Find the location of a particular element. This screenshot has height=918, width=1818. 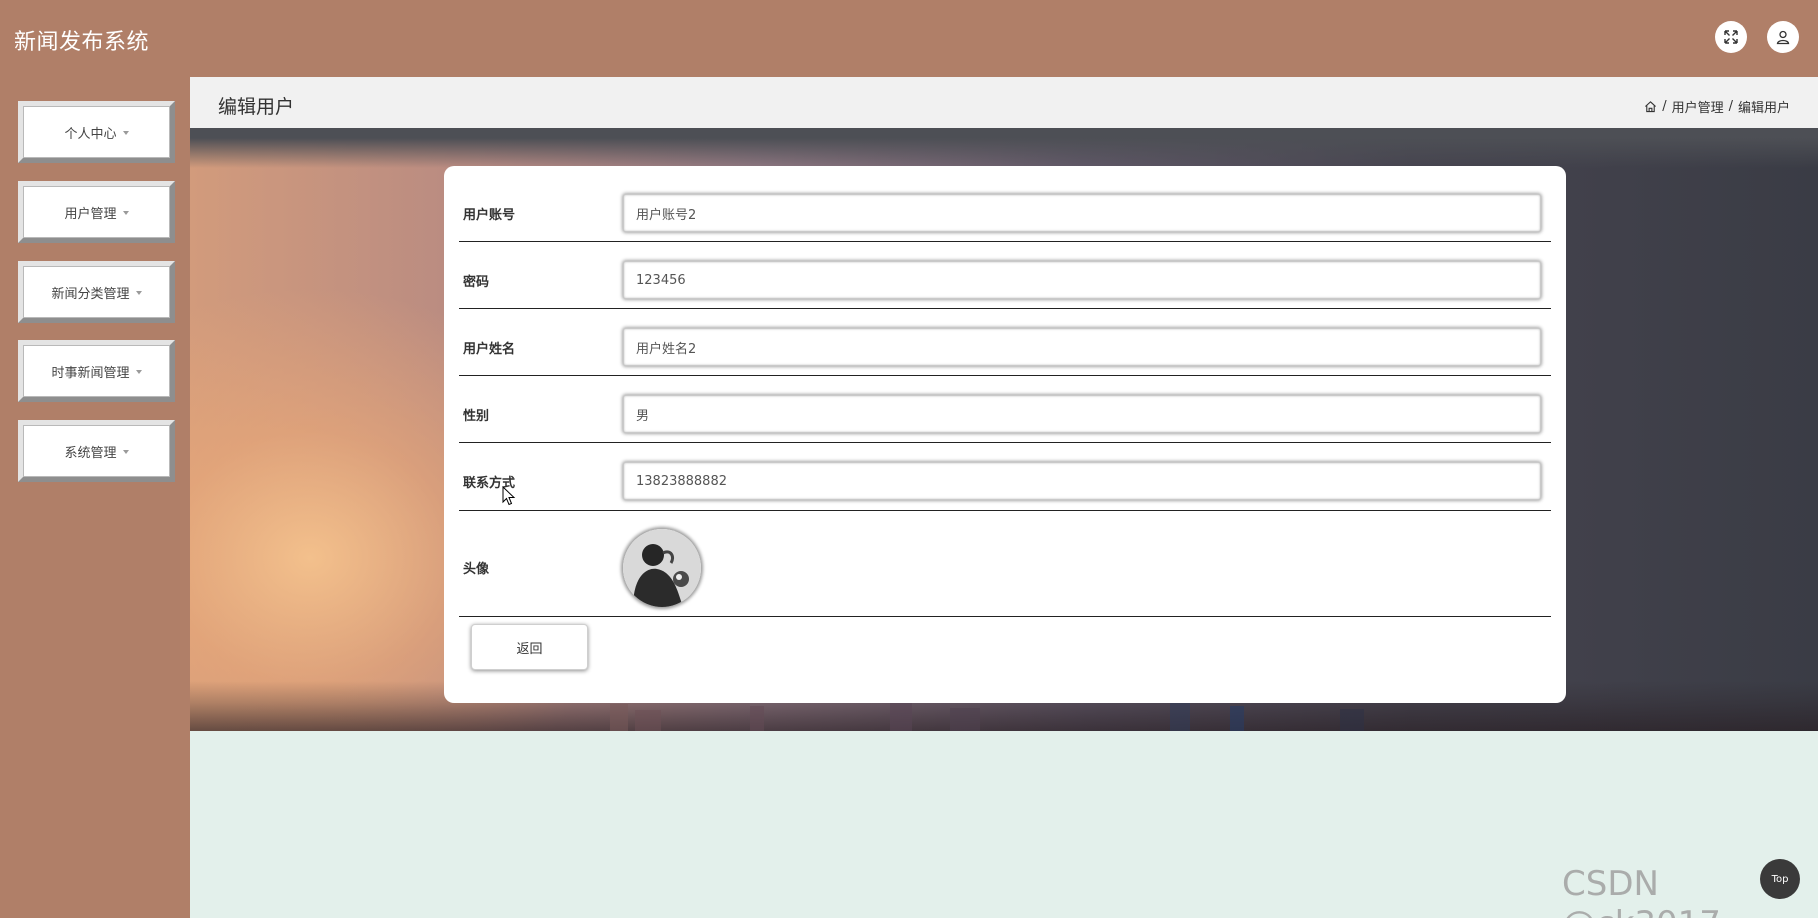

sidebar-item-current-news-management: 时事新闻管理 is located at coordinates (96, 371).